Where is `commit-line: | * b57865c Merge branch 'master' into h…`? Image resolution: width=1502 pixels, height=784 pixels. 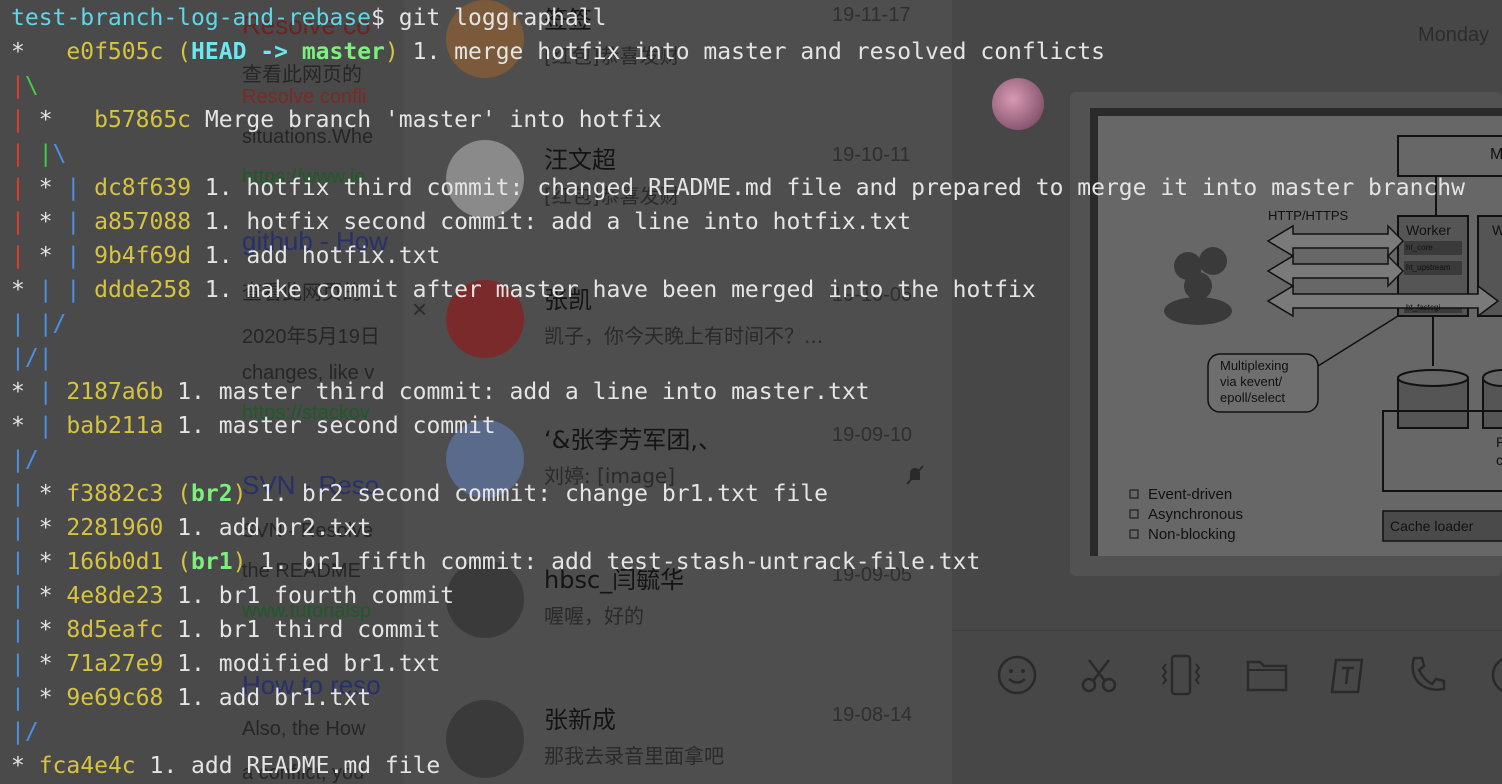
commit-line: | * b57865c Merge branch 'master' into h… is located at coordinates (336, 120).